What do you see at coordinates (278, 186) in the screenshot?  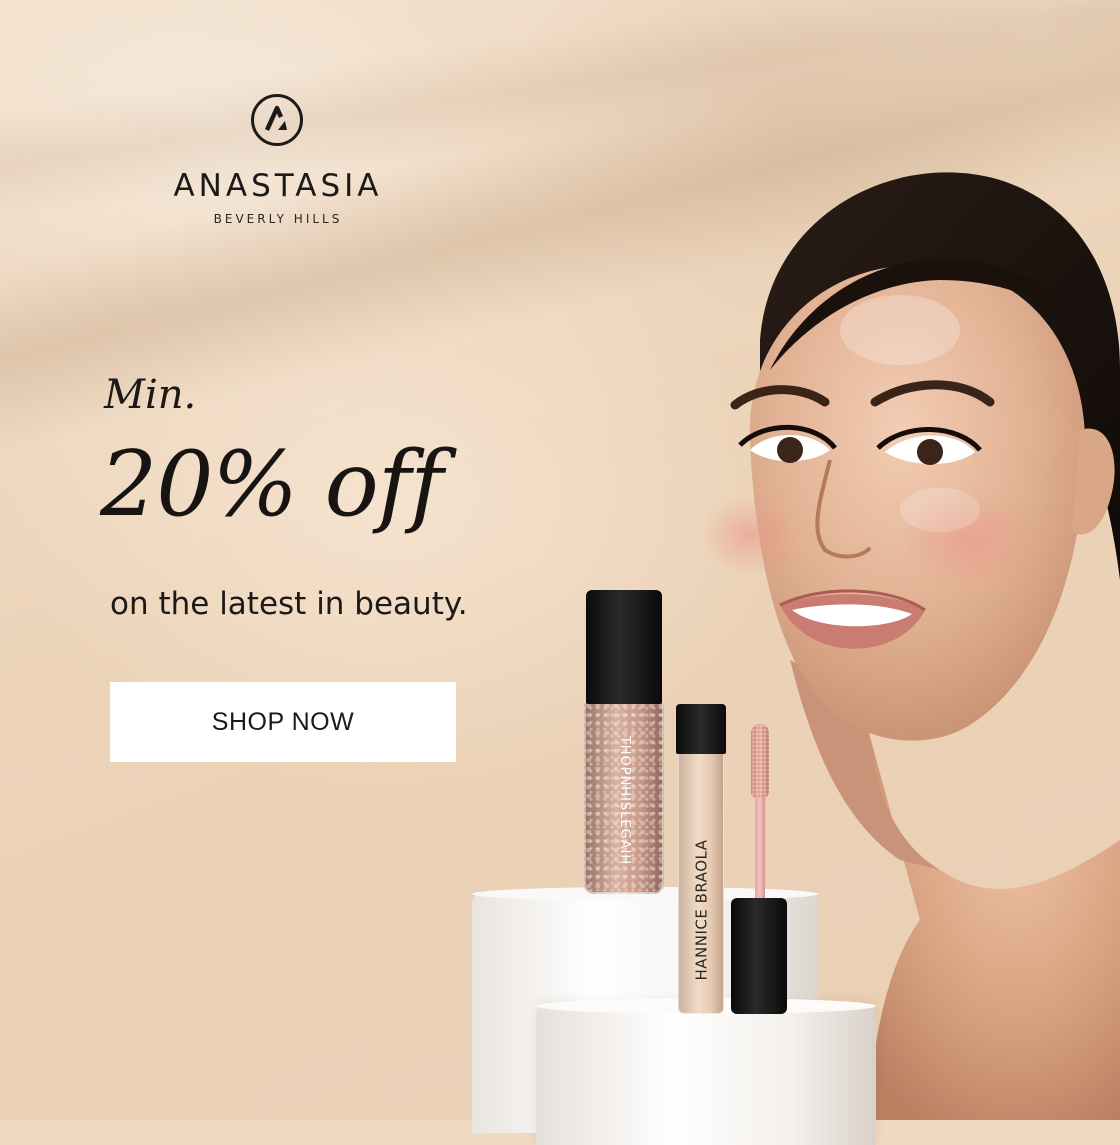 I see `brand-name: ANASTASIA` at bounding box center [278, 186].